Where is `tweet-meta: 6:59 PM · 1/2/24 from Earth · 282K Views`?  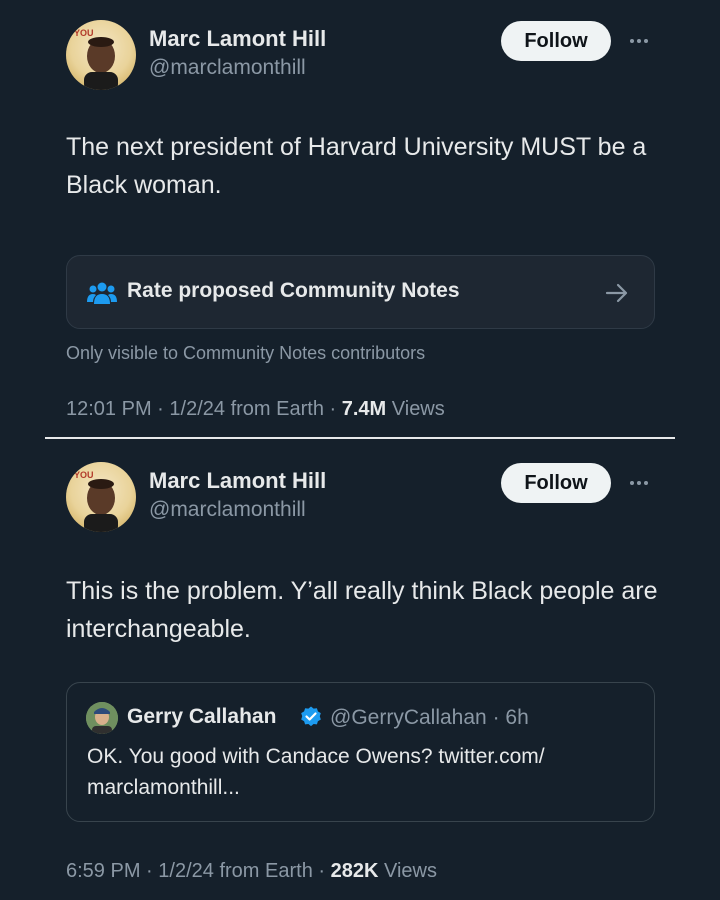
tweet-meta: 6:59 PM · 1/2/24 from Earth · 282K Views is located at coordinates (251, 871).